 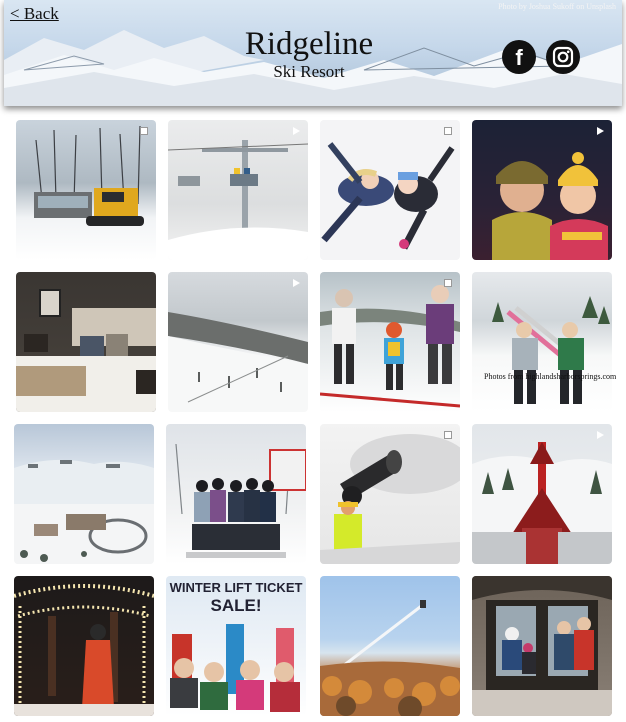 I want to click on gallery-tile-chapel, so click(x=542, y=494).